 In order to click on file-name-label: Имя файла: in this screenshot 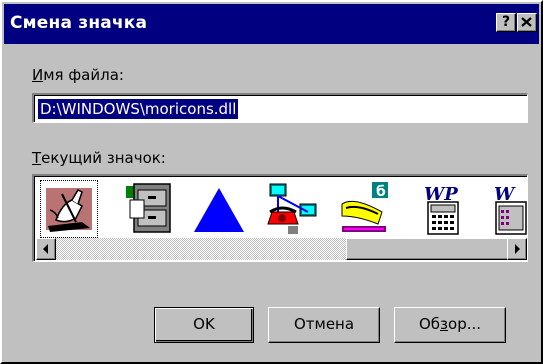, I will do `click(78, 75)`.